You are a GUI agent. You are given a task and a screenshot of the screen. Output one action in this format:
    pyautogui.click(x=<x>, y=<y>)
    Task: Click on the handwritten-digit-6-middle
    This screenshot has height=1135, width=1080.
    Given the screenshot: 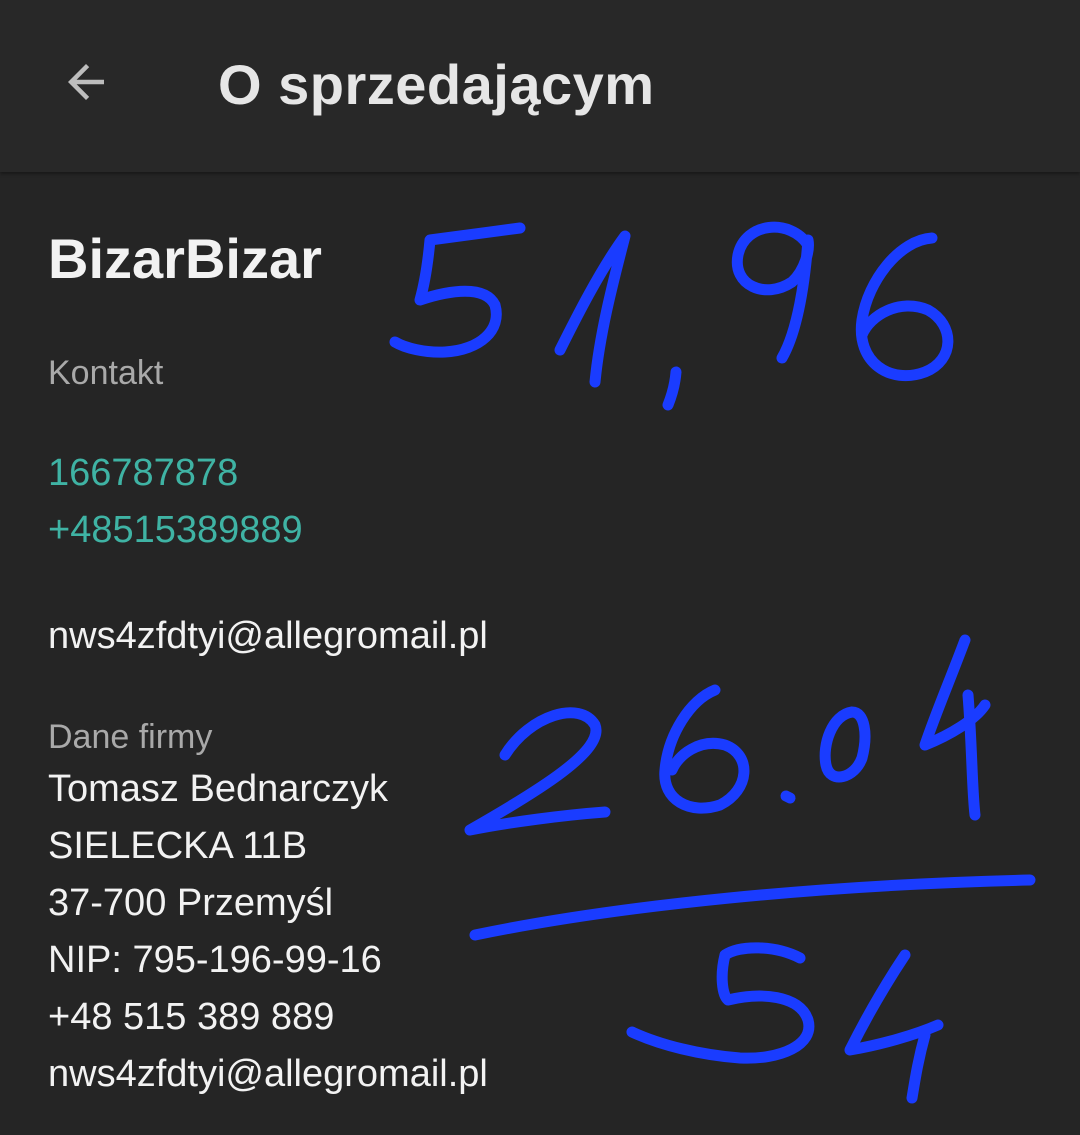 What is the action you would take?
    pyautogui.click(x=704, y=749)
    